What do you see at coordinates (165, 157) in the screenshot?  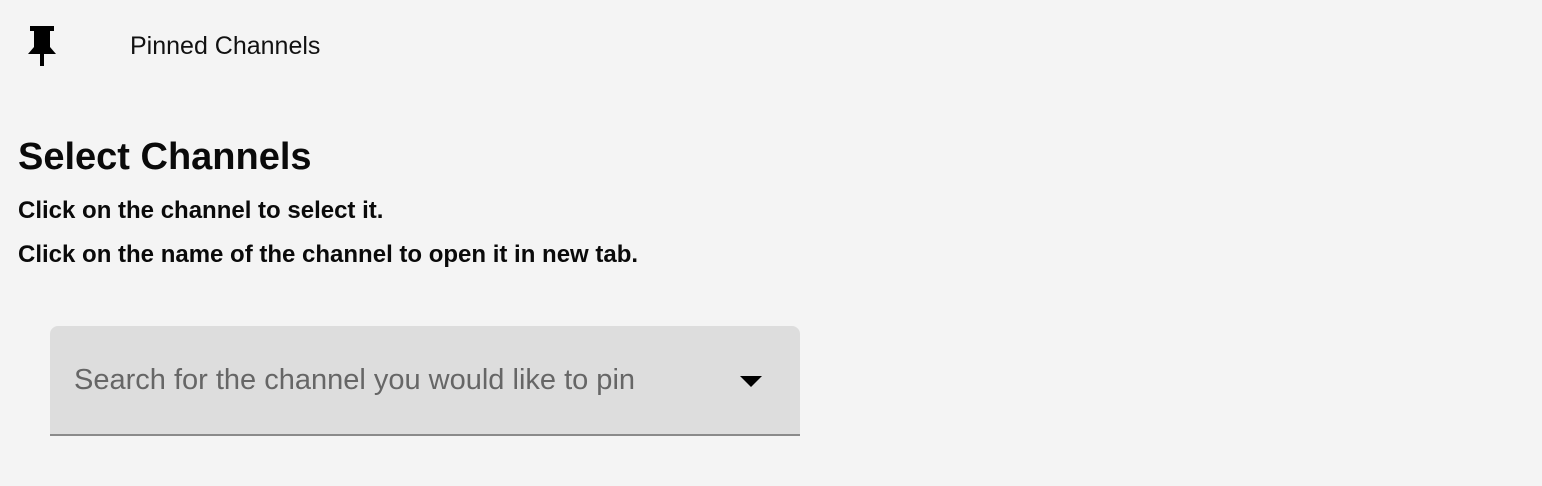 I see `section-heading: Select Channels` at bounding box center [165, 157].